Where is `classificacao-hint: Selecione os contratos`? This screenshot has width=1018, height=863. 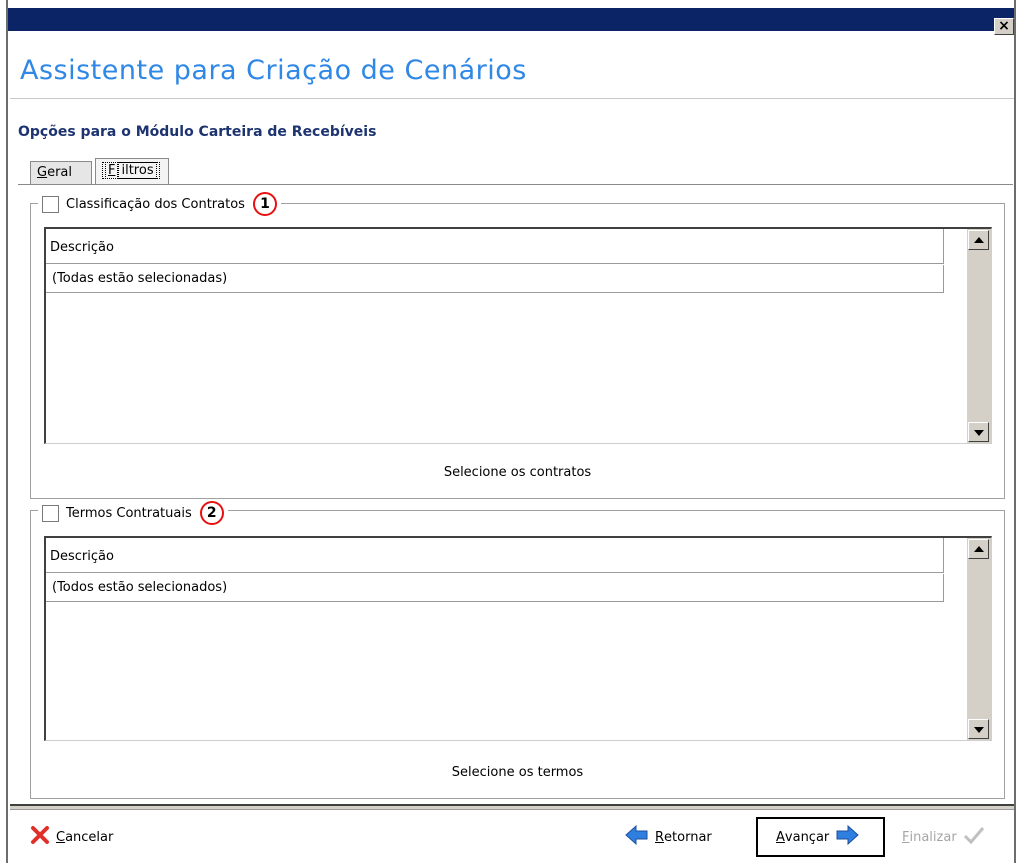
classificacao-hint: Selecione os contratos is located at coordinates (517, 472).